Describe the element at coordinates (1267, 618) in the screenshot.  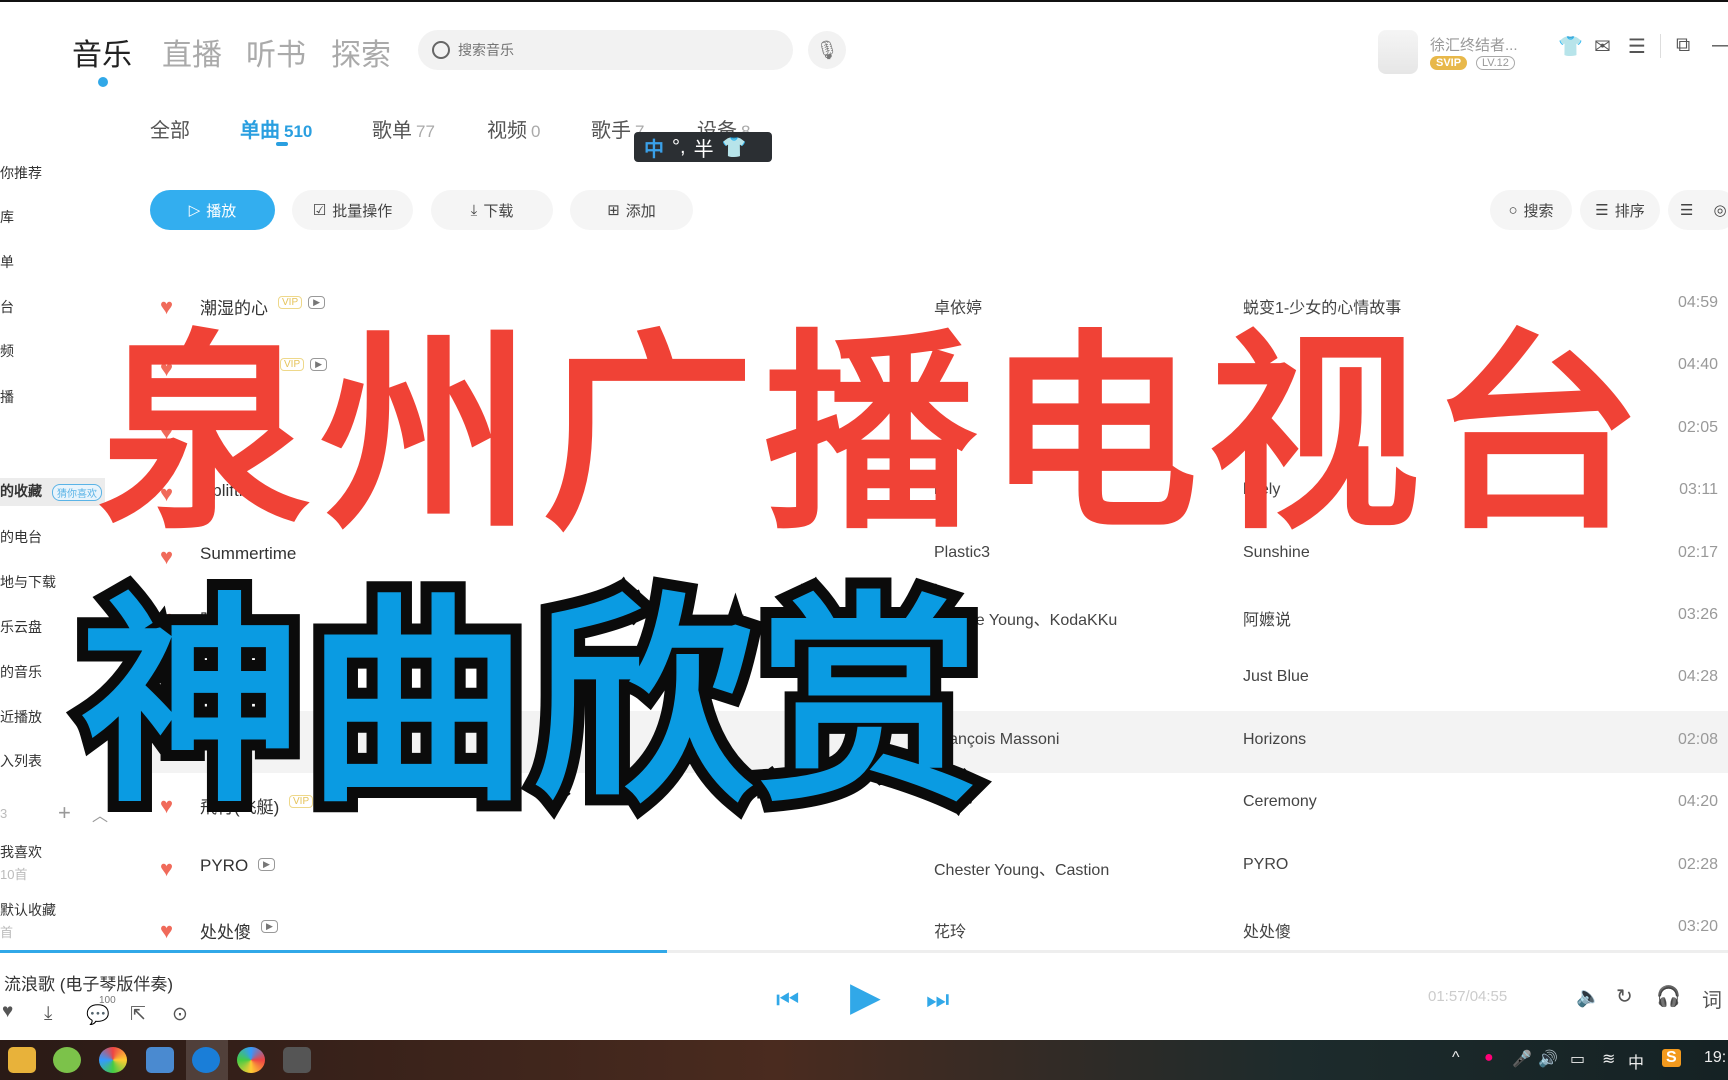
I see `song-album: 阿嬷说` at that location.